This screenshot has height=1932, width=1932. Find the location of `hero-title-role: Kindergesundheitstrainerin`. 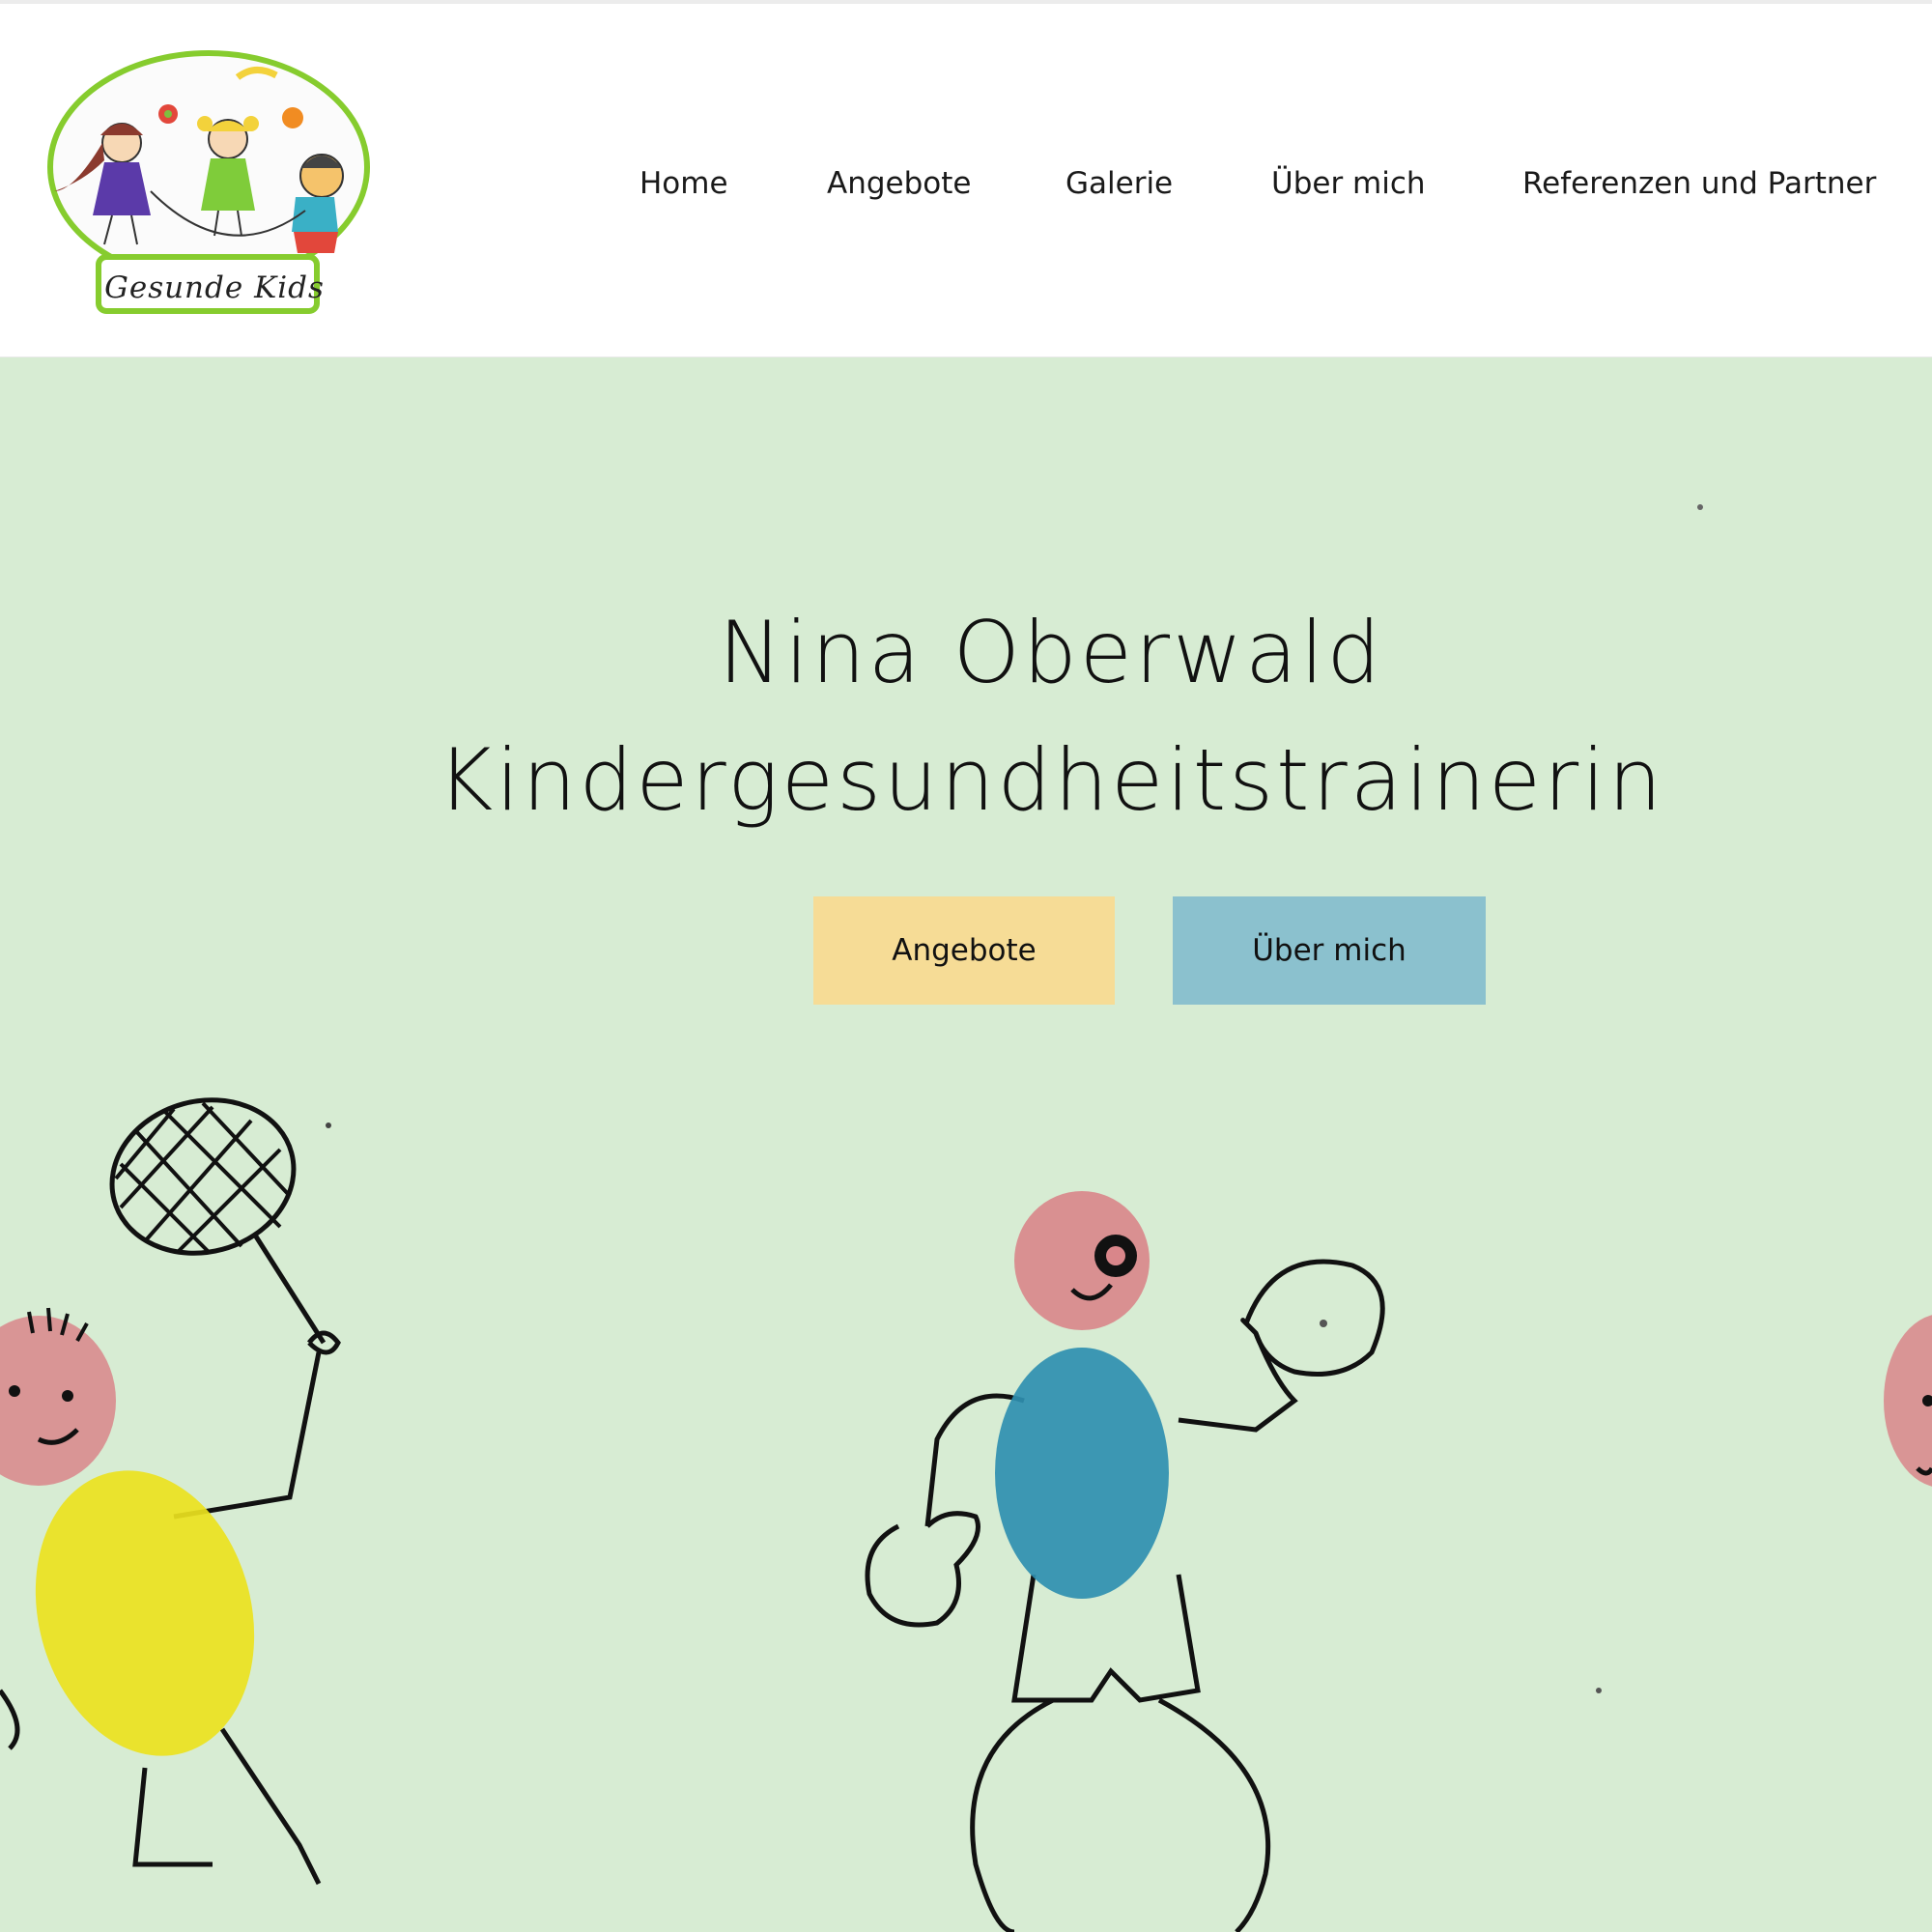

hero-title-role: Kindergesundheitstrainerin is located at coordinates (1051, 780).